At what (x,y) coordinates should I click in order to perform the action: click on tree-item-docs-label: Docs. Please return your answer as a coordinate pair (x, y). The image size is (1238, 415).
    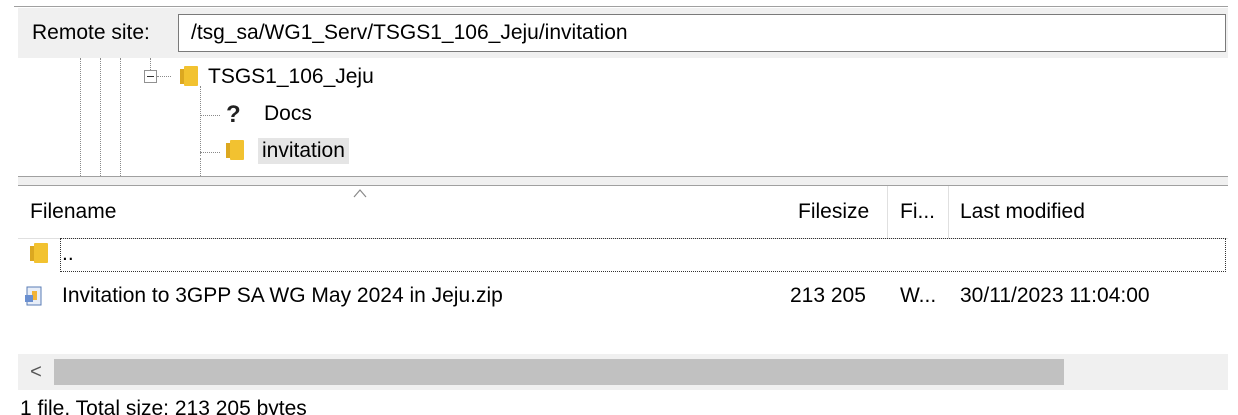
    Looking at the image, I should click on (288, 114).